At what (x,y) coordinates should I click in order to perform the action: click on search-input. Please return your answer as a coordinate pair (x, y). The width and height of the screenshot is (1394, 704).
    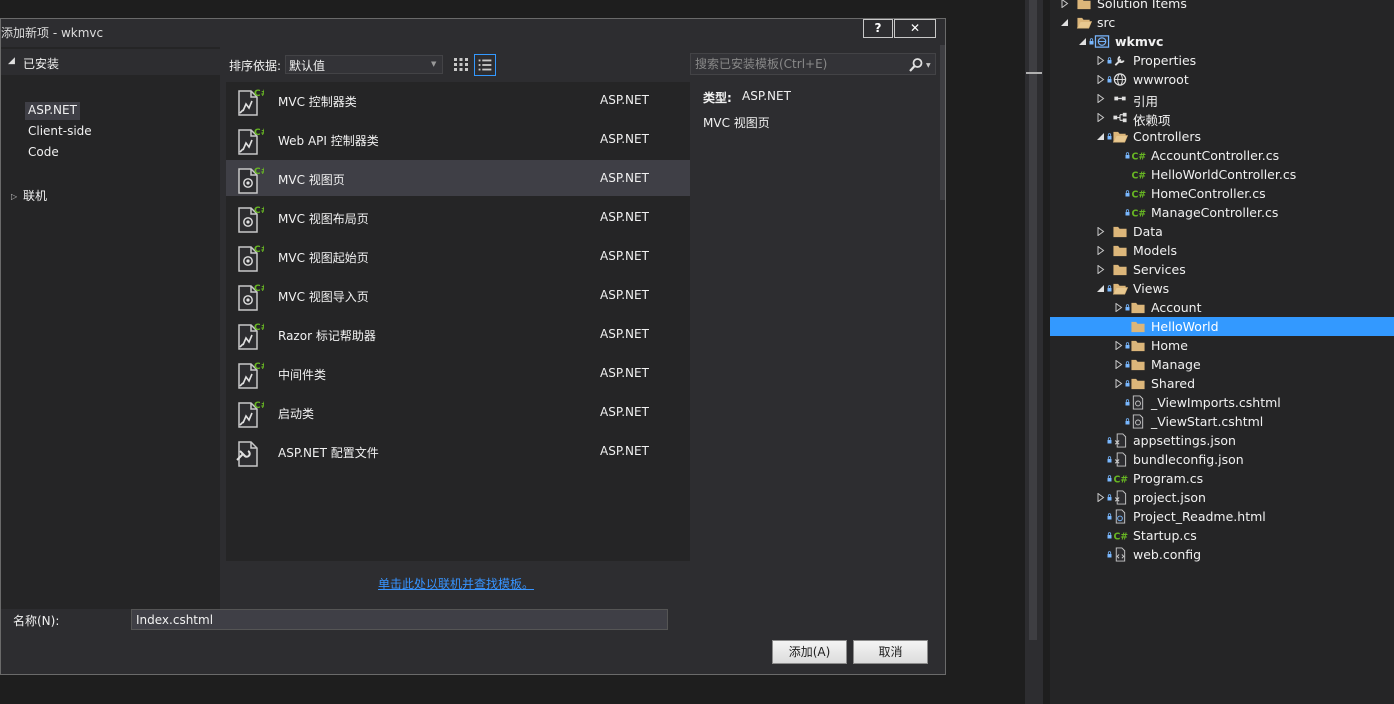
    Looking at the image, I should click on (796, 64).